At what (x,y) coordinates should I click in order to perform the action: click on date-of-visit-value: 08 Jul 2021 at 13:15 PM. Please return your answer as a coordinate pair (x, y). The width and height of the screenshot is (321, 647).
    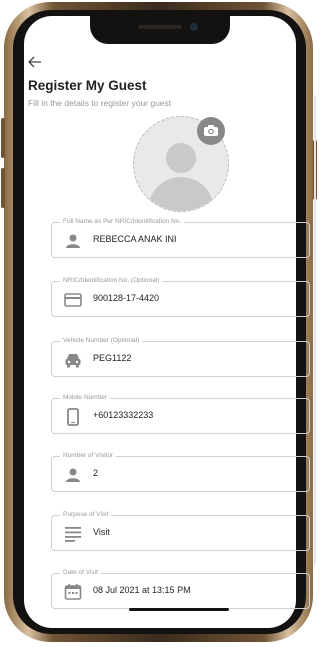
    Looking at the image, I should click on (142, 590).